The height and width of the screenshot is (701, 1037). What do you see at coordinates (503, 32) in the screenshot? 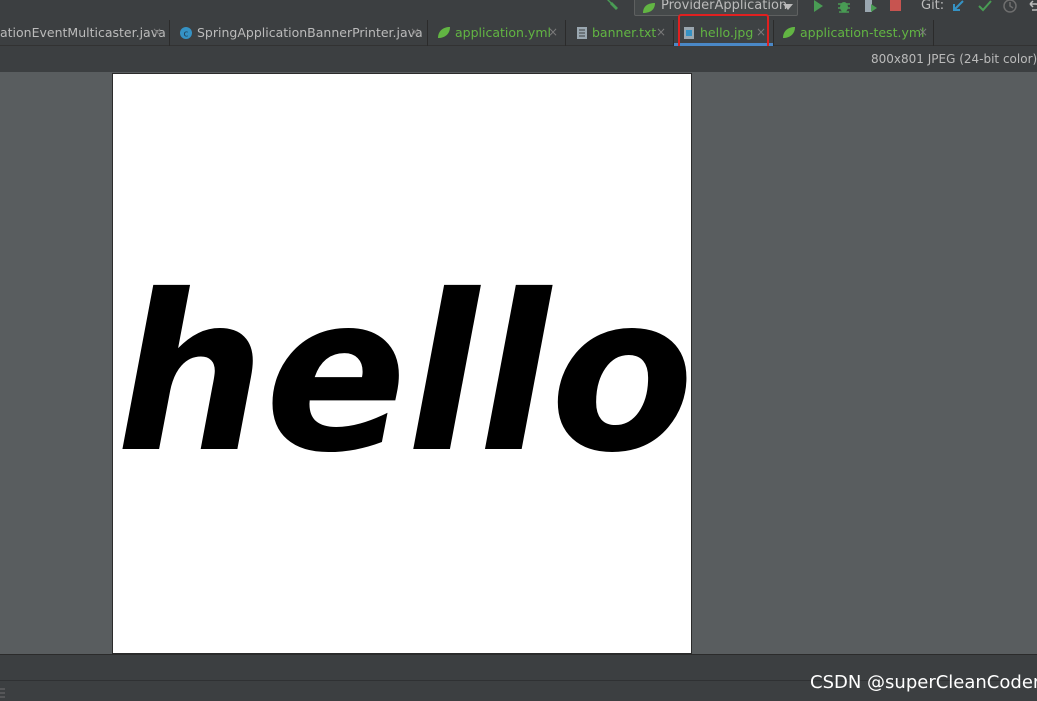
I see `tab-label: application.yml` at bounding box center [503, 32].